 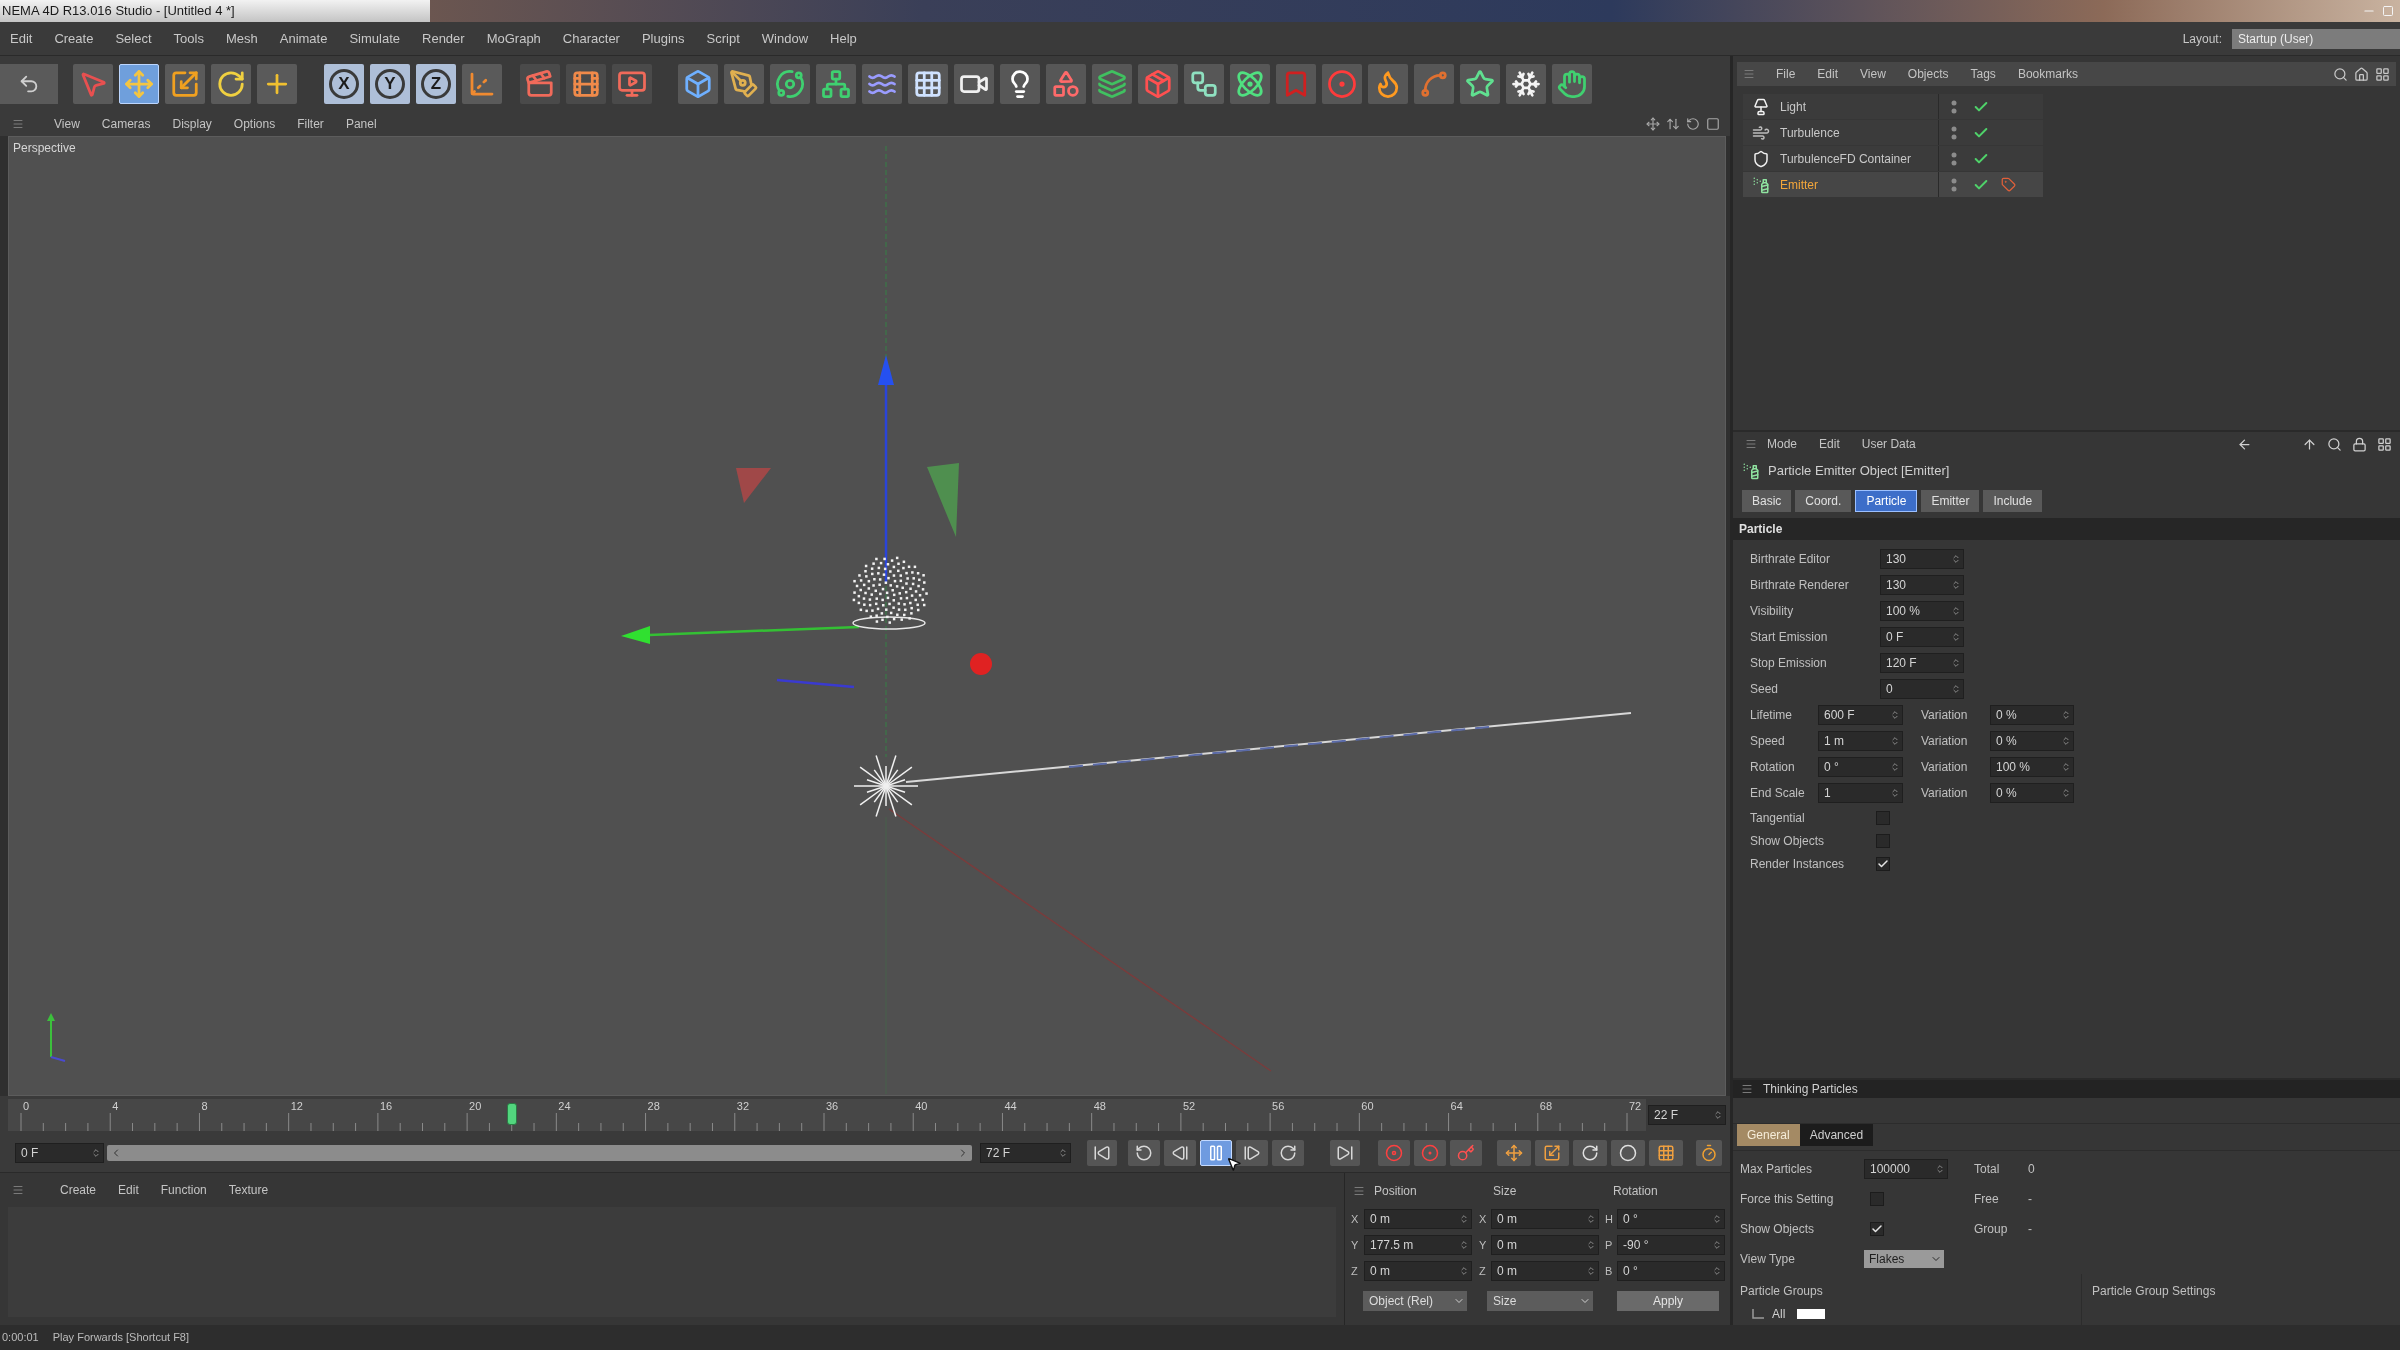 What do you see at coordinates (1216, 1153) in the screenshot?
I see `pause-button` at bounding box center [1216, 1153].